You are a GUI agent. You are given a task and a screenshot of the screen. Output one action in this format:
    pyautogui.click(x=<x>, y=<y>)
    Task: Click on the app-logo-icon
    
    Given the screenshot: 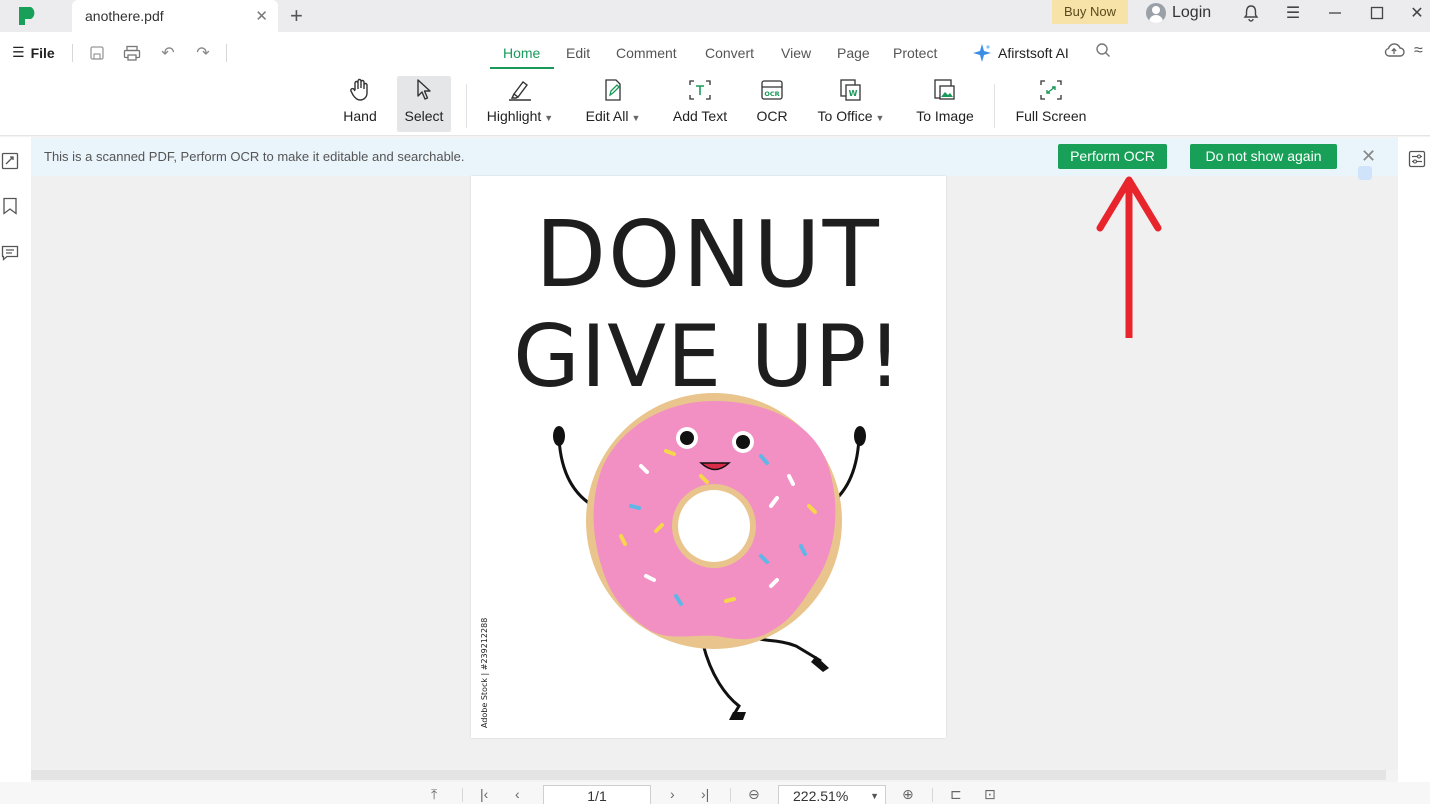 What is the action you would take?
    pyautogui.click(x=27, y=16)
    